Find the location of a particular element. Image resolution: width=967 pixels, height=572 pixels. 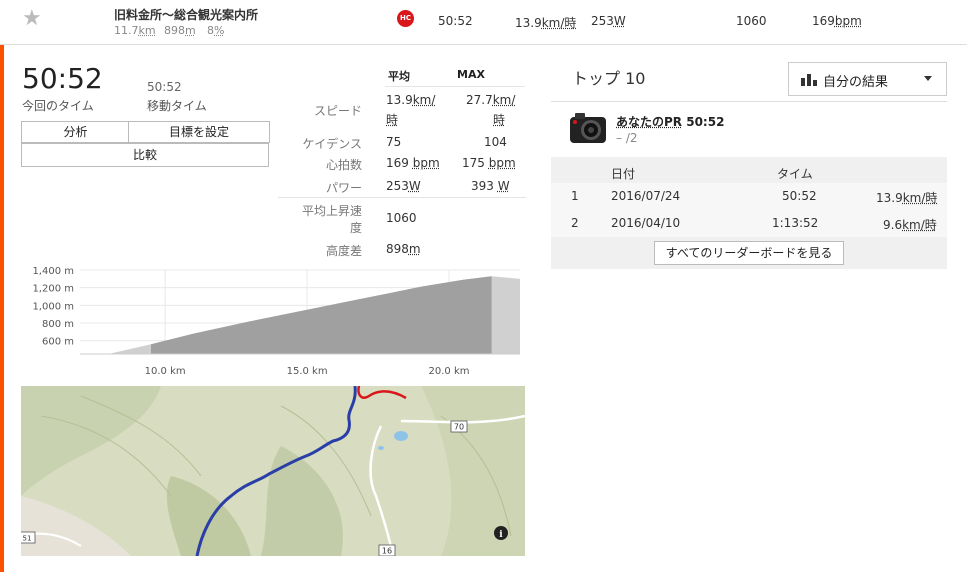

road-label-70: 70 is located at coordinates (459, 427).